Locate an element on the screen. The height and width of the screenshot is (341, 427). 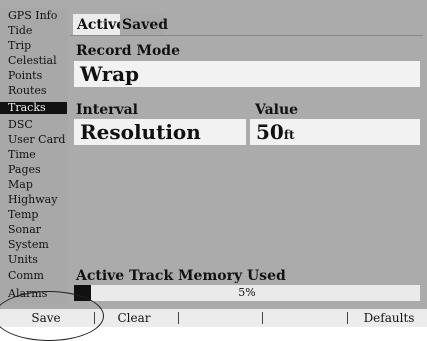
menu-item-tide: Tide is located at coordinates (33, 31).